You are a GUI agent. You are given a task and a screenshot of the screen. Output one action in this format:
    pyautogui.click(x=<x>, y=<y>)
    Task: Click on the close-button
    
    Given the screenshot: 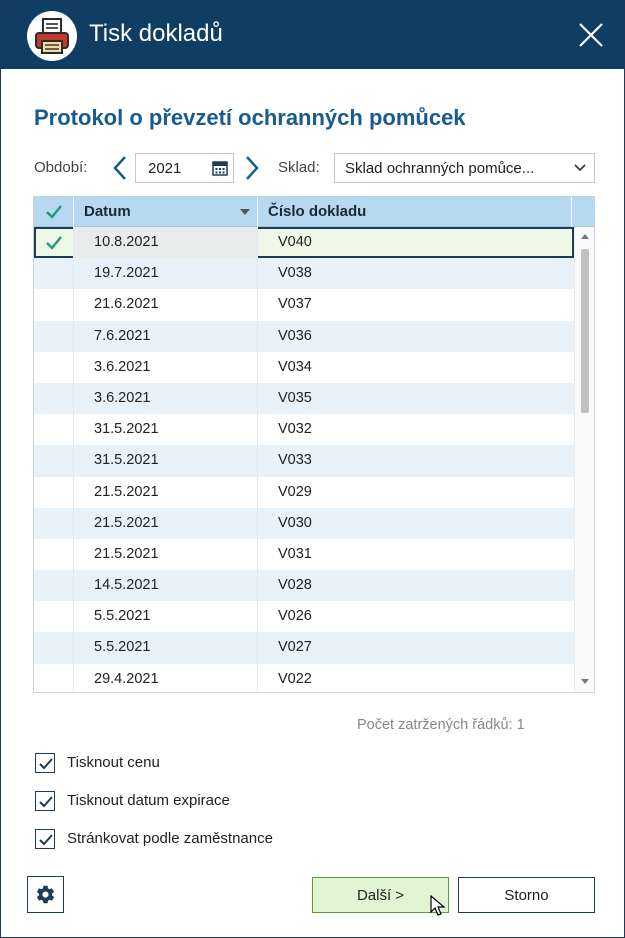 What is the action you would take?
    pyautogui.click(x=591, y=35)
    